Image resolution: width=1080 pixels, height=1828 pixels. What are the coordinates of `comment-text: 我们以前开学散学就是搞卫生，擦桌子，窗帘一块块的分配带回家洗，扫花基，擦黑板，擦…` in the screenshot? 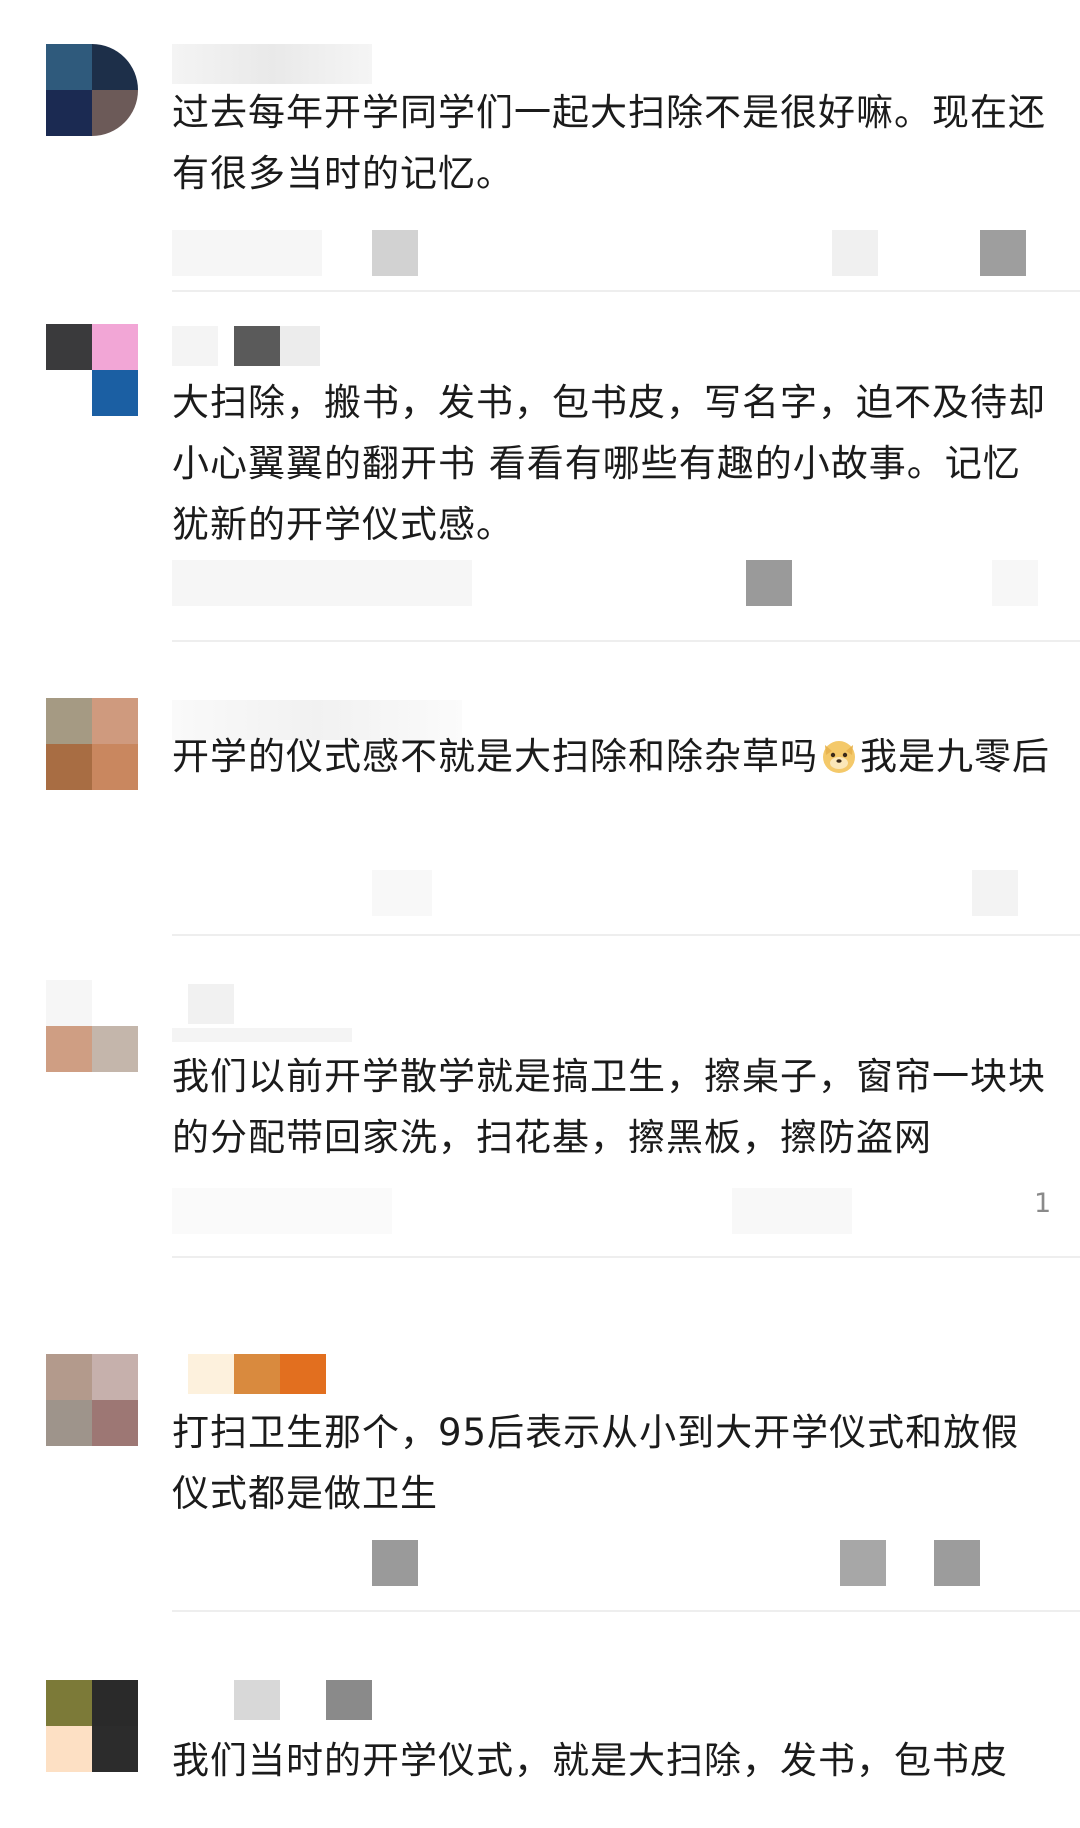 It's located at (609, 1107).